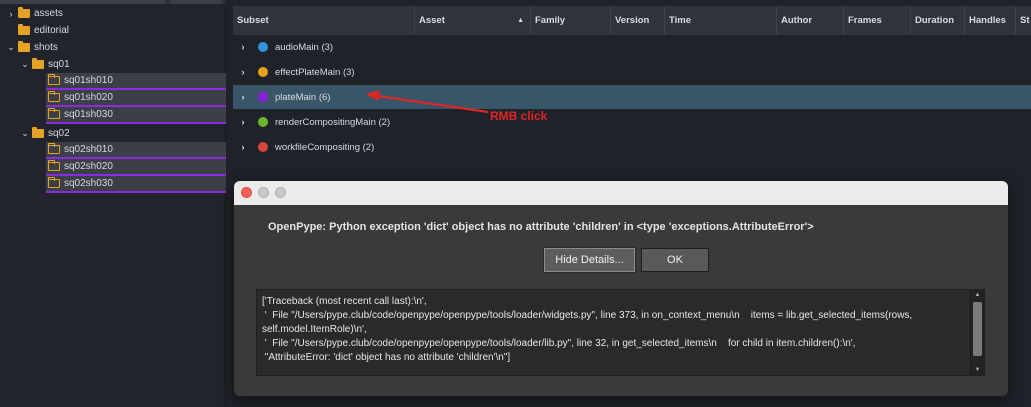 The width and height of the screenshot is (1031, 407). What do you see at coordinates (373, 95) in the screenshot?
I see `annotation-arrow-head` at bounding box center [373, 95].